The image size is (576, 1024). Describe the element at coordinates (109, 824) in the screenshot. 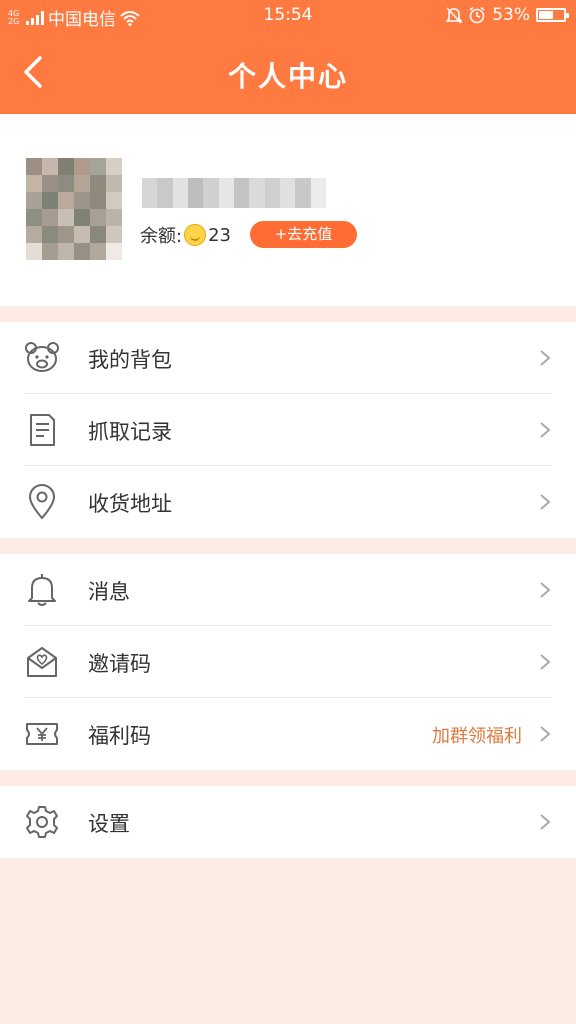

I see `menu-label: 设置` at that location.